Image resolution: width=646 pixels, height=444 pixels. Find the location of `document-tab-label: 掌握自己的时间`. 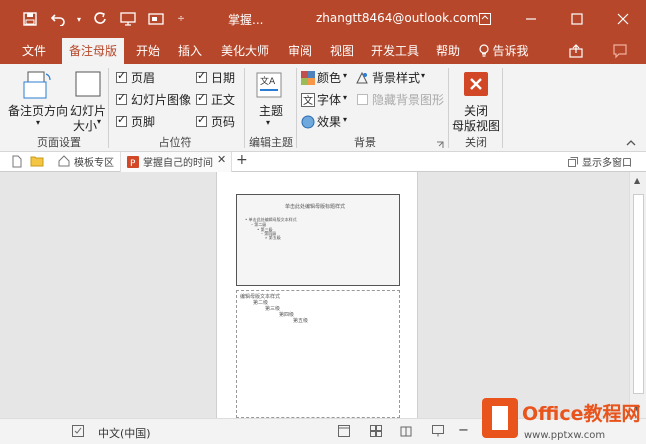

document-tab-label: 掌握自己的时间 is located at coordinates (178, 163).